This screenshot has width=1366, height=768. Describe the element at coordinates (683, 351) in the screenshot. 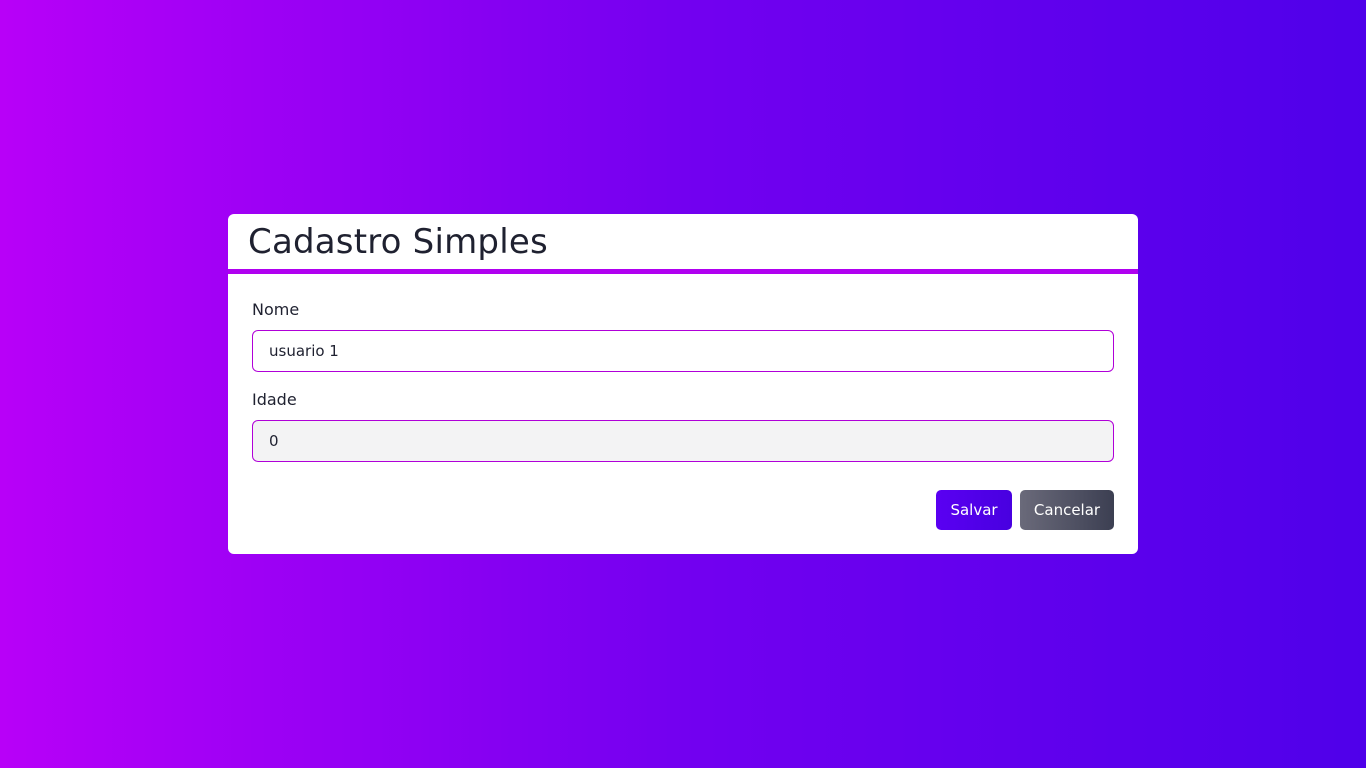

I see `nome-input` at that location.